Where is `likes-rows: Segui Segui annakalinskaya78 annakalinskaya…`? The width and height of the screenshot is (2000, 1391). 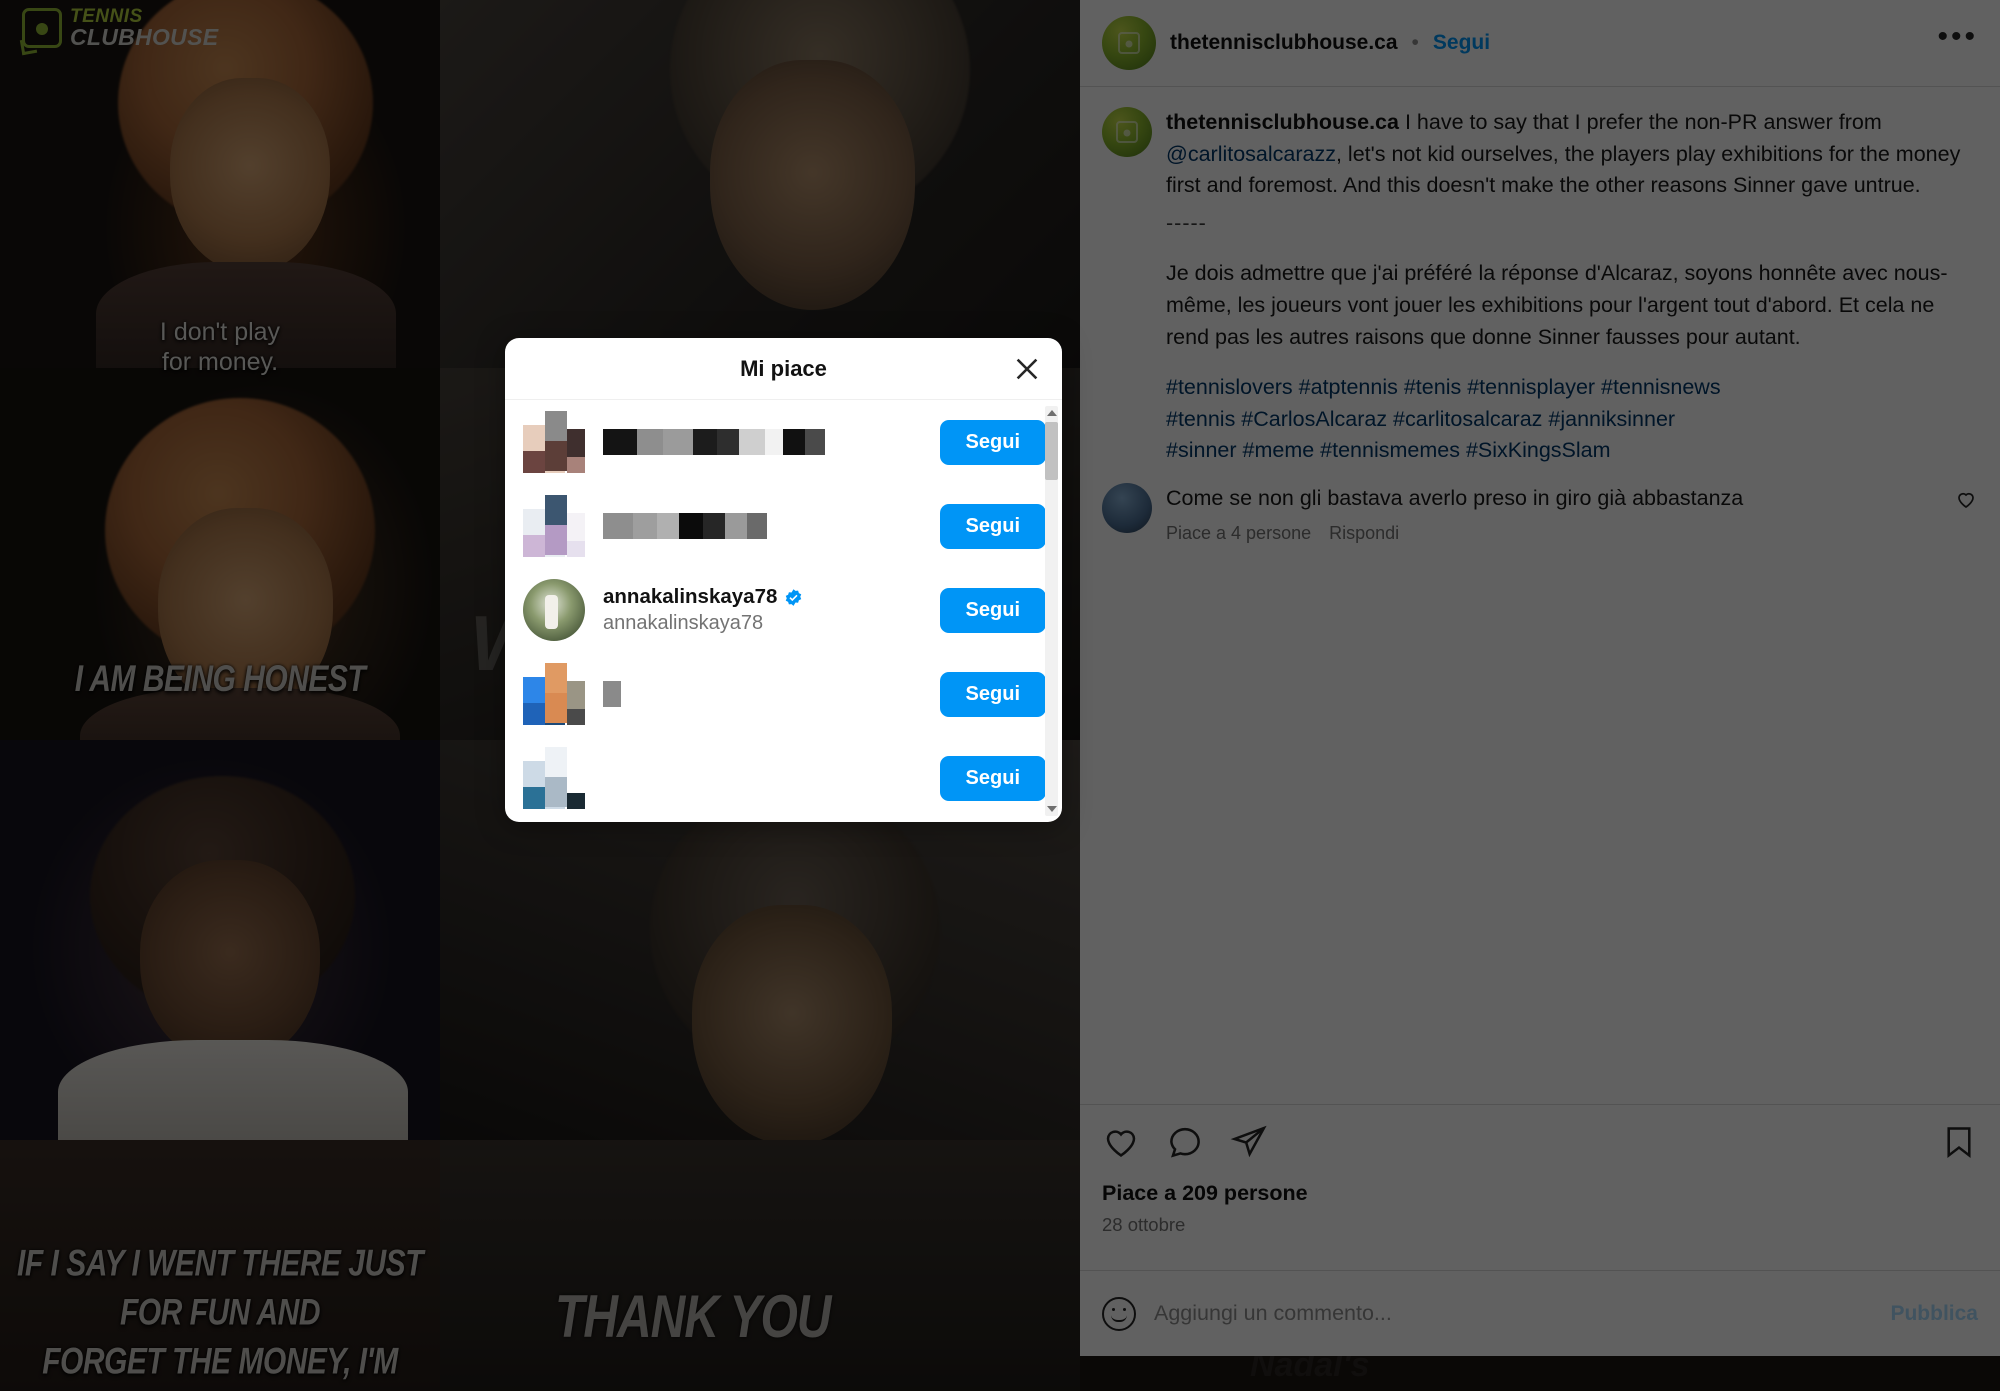 likes-rows: Segui Segui annakalinskaya78 annakalinskaya… is located at coordinates (783, 611).